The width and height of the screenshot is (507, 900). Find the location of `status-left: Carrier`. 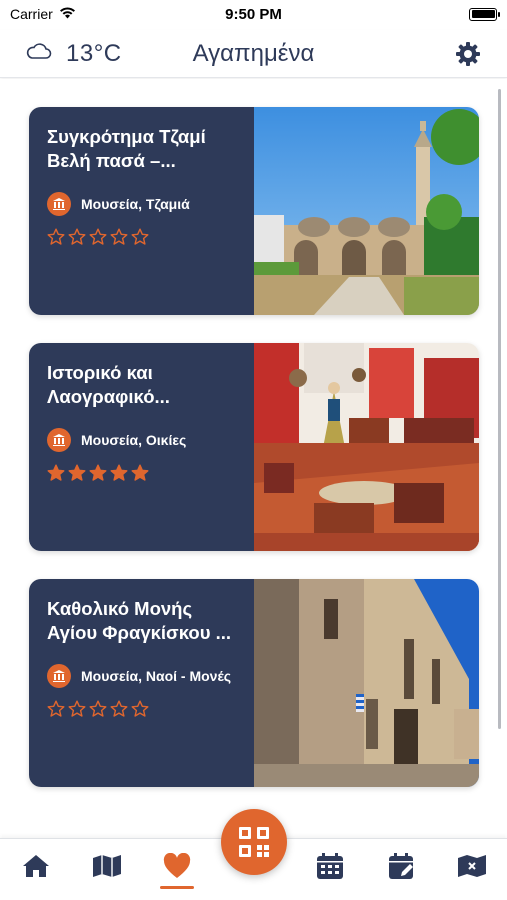

status-left: Carrier is located at coordinates (43, 14).